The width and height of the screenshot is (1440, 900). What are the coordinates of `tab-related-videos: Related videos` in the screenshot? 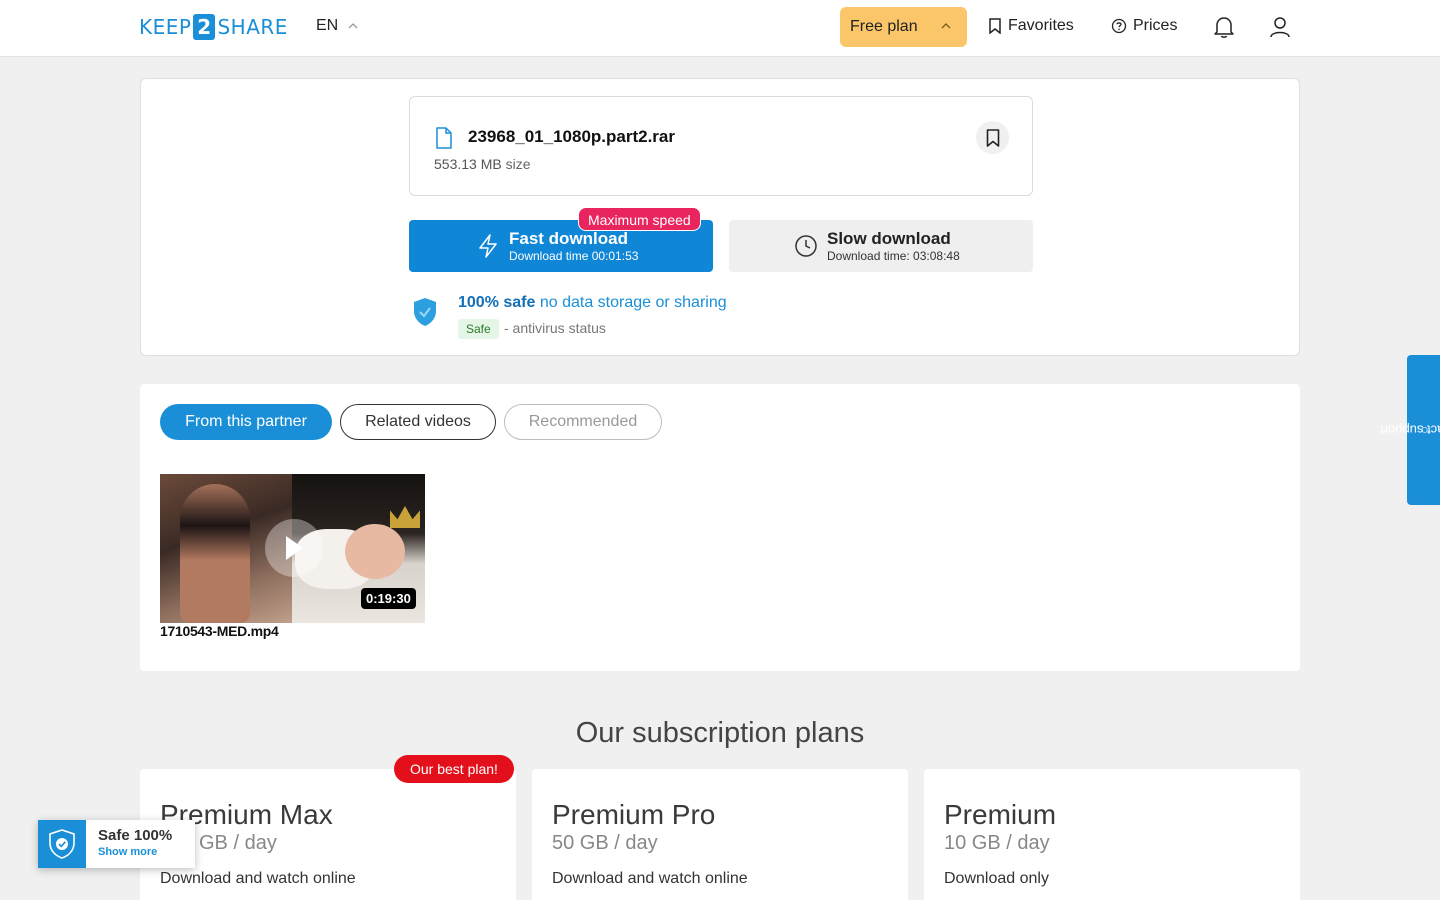 It's located at (418, 422).